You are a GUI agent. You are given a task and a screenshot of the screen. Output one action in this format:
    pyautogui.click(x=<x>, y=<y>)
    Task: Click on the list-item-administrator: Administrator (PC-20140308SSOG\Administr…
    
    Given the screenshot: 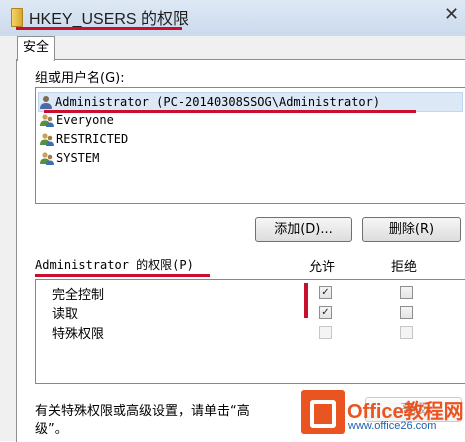 What is the action you would take?
    pyautogui.click(x=250, y=102)
    